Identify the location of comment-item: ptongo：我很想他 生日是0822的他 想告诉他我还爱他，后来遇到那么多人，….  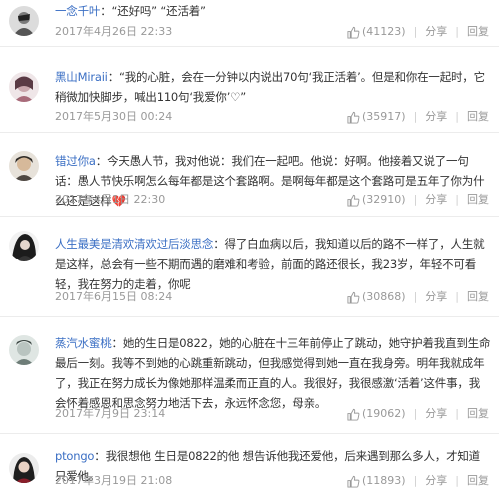
(249, 465).